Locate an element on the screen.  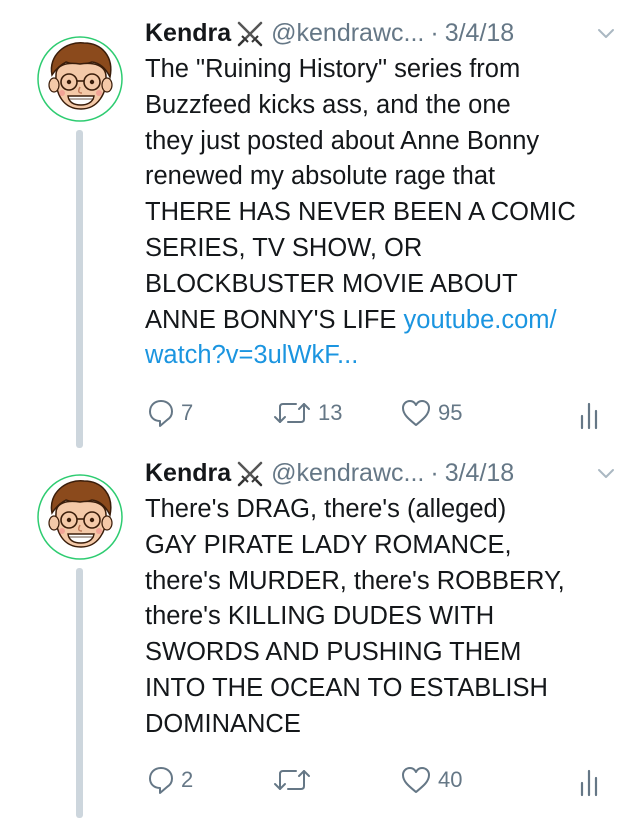
retweet-button: 13 is located at coordinates (307, 413).